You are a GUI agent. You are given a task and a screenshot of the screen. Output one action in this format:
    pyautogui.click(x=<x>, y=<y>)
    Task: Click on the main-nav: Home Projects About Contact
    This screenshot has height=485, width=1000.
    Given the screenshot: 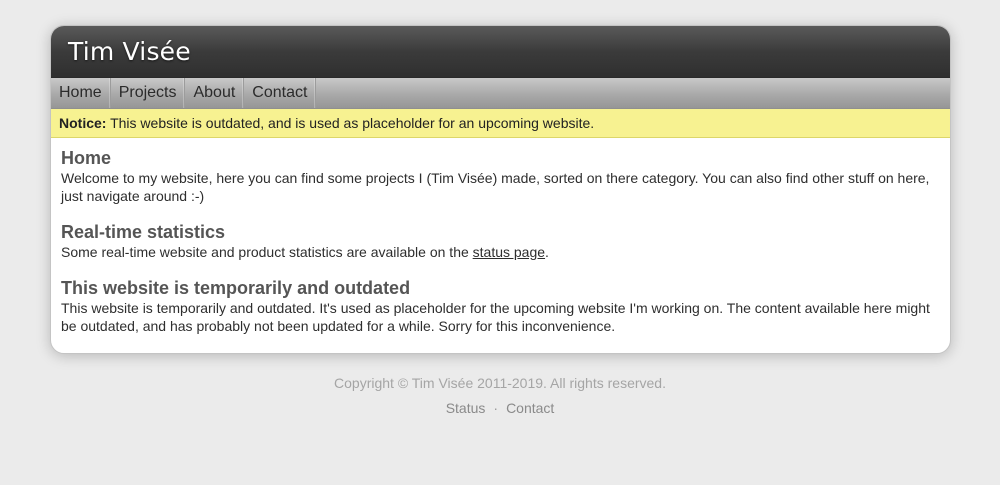 What is the action you would take?
    pyautogui.click(x=500, y=93)
    